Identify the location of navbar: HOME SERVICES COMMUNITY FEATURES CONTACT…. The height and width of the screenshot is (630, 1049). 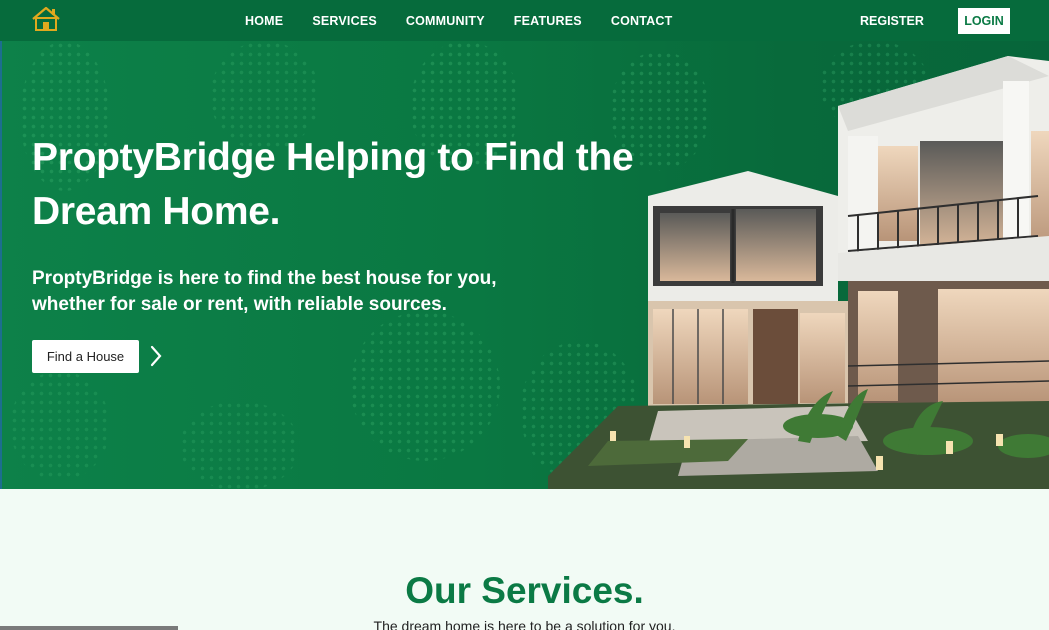
(524, 20).